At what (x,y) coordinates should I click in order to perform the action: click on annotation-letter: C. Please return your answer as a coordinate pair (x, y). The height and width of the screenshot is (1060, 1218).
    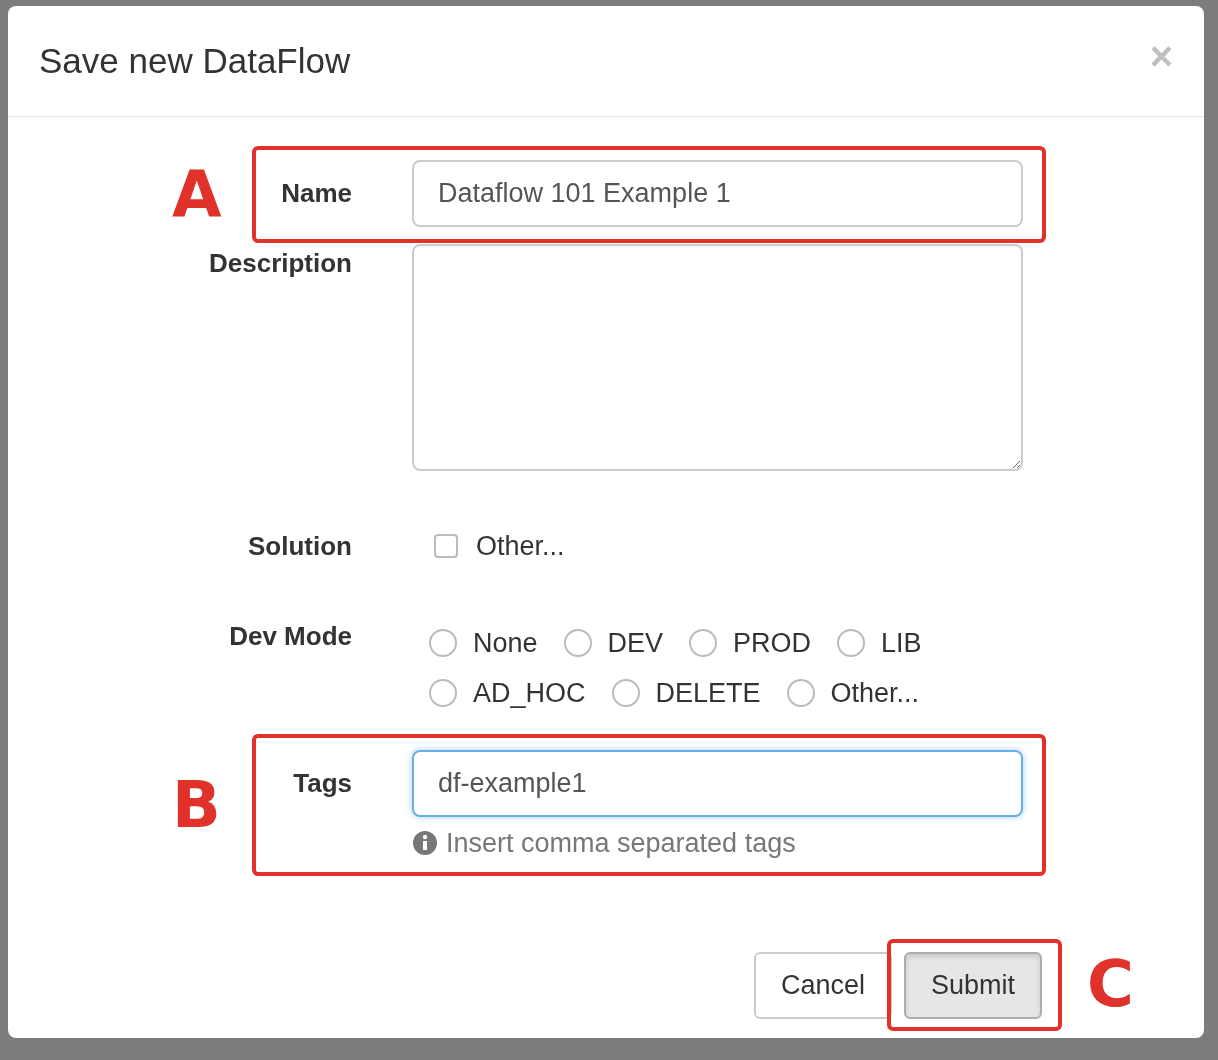
    Looking at the image, I should click on (1110, 984).